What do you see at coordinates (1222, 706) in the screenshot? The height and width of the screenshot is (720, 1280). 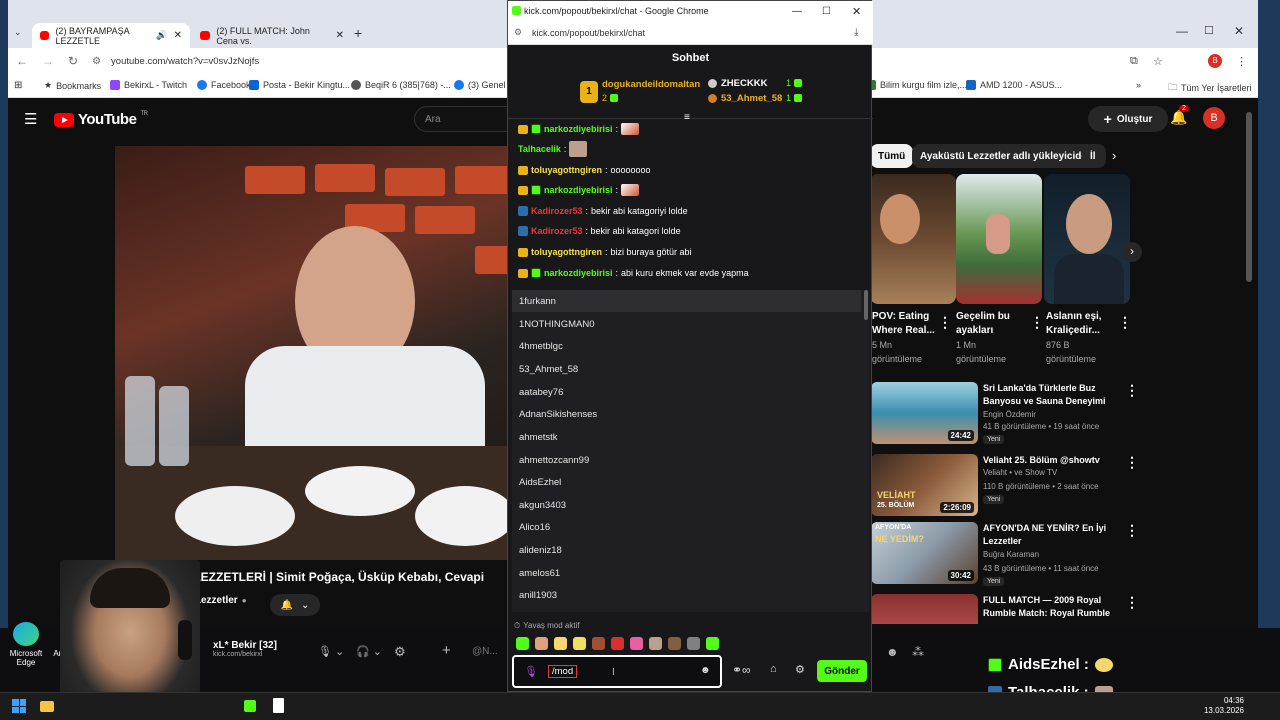 I see `clock: 04:36 13.03.2026` at bounding box center [1222, 706].